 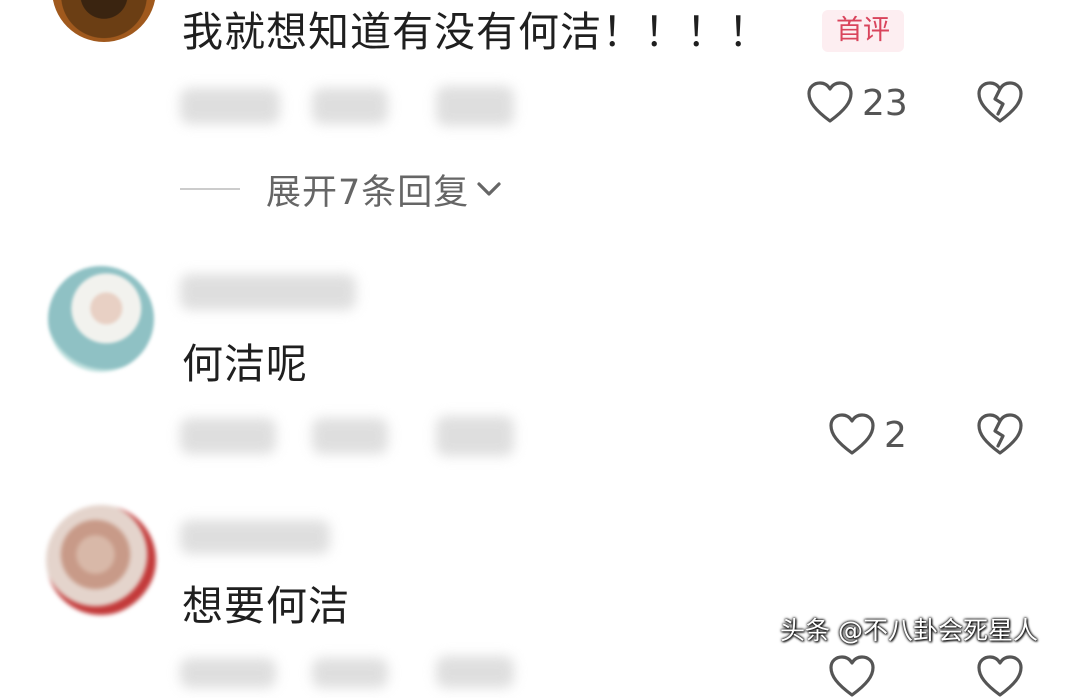 I want to click on first-comment-badge: 首评, so click(x=863, y=31).